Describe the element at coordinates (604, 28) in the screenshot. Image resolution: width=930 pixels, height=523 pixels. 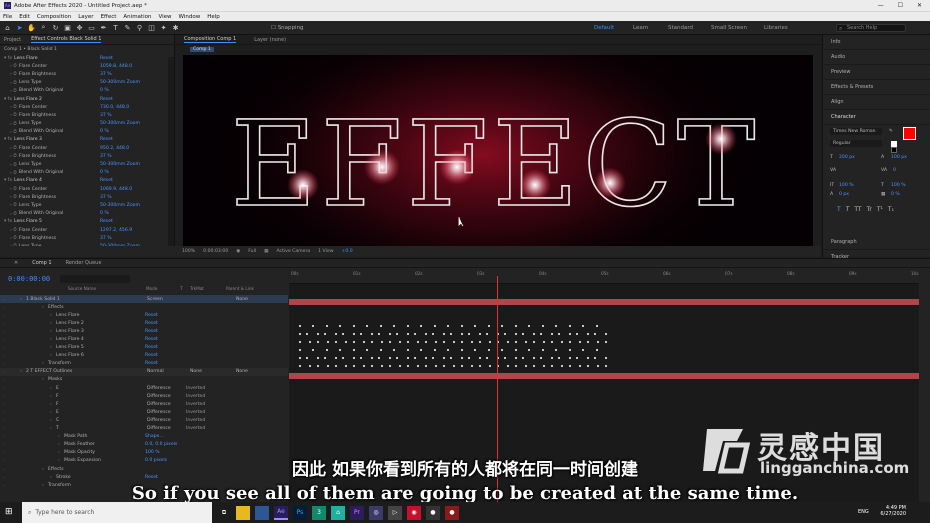
I see `workspace-default: Default` at that location.